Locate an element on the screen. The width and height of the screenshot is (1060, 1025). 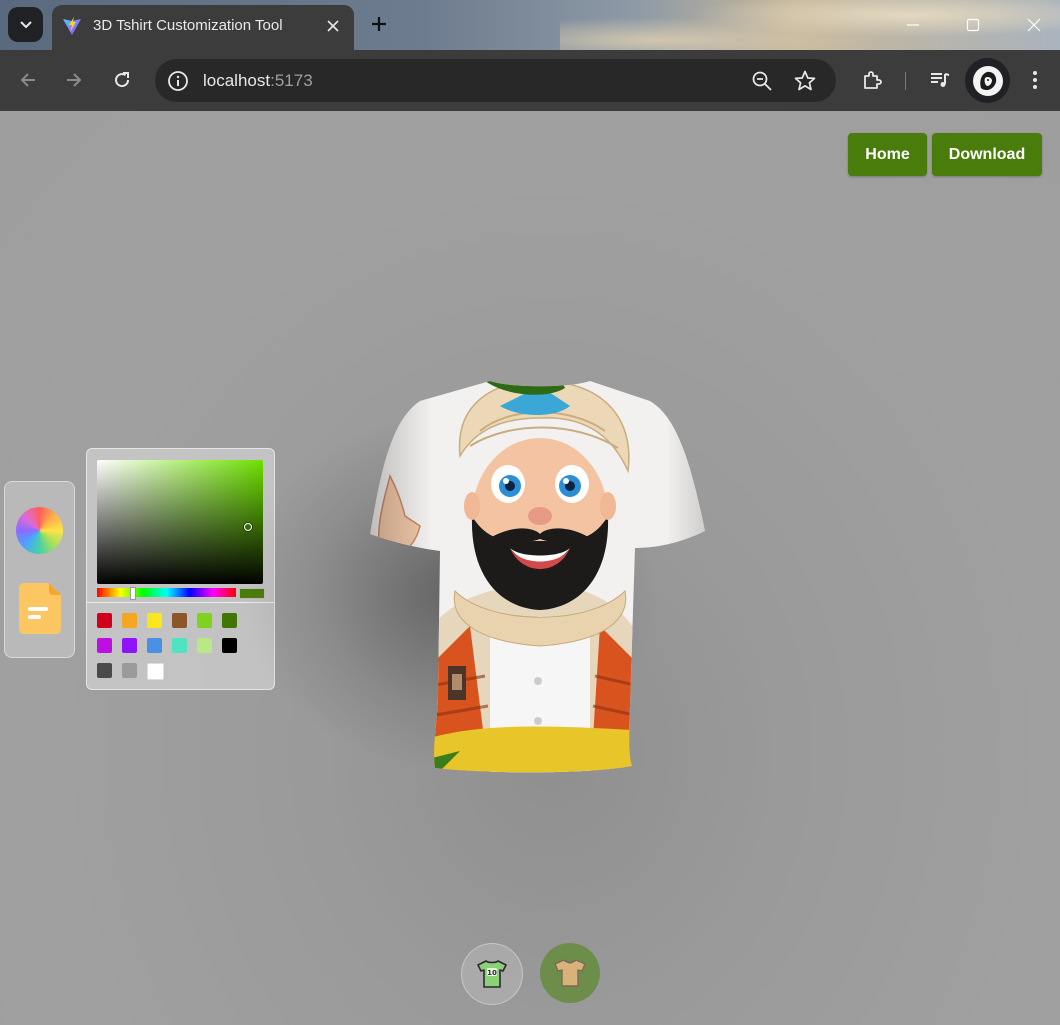
download-button: Download is located at coordinates (987, 154).